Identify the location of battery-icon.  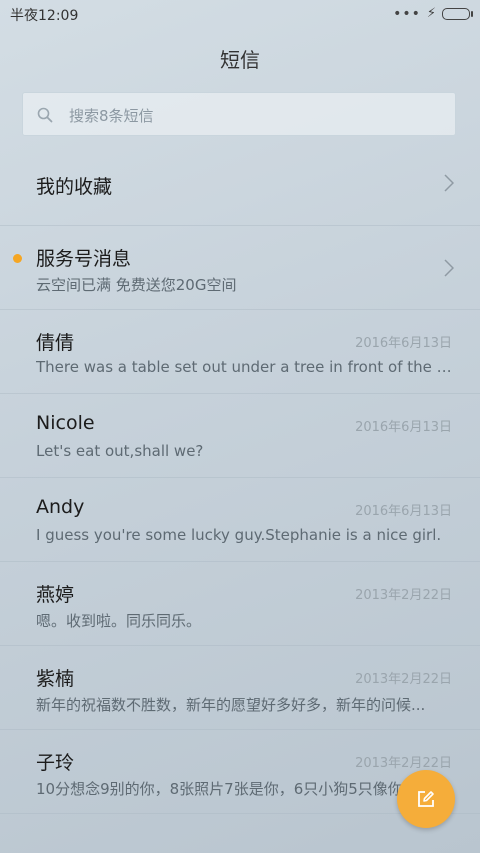
(457, 14).